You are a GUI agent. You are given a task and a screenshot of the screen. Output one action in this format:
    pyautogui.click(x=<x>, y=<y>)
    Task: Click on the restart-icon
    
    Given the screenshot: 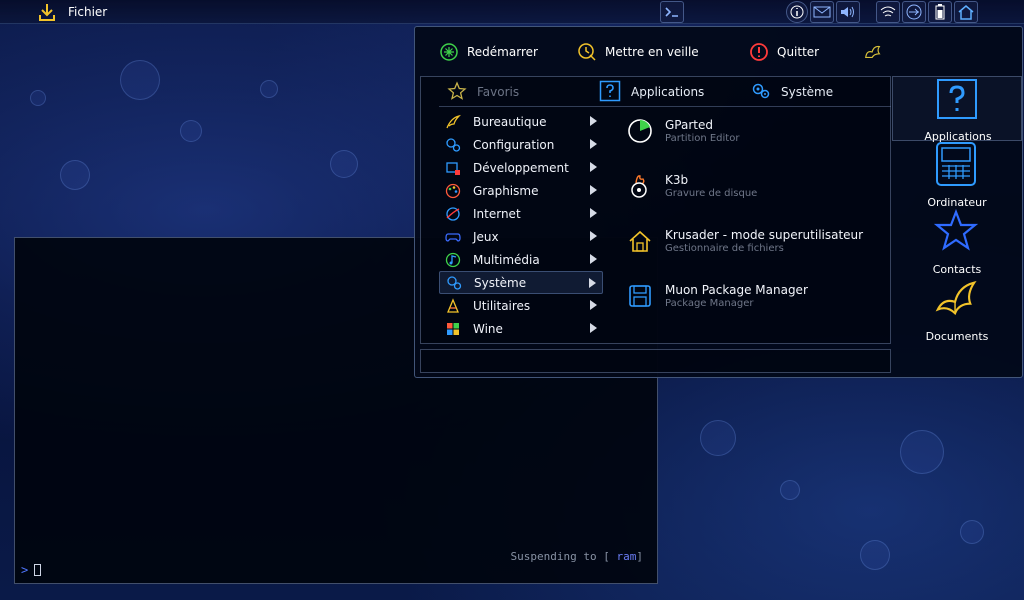 What is the action you would take?
    pyautogui.click(x=449, y=52)
    